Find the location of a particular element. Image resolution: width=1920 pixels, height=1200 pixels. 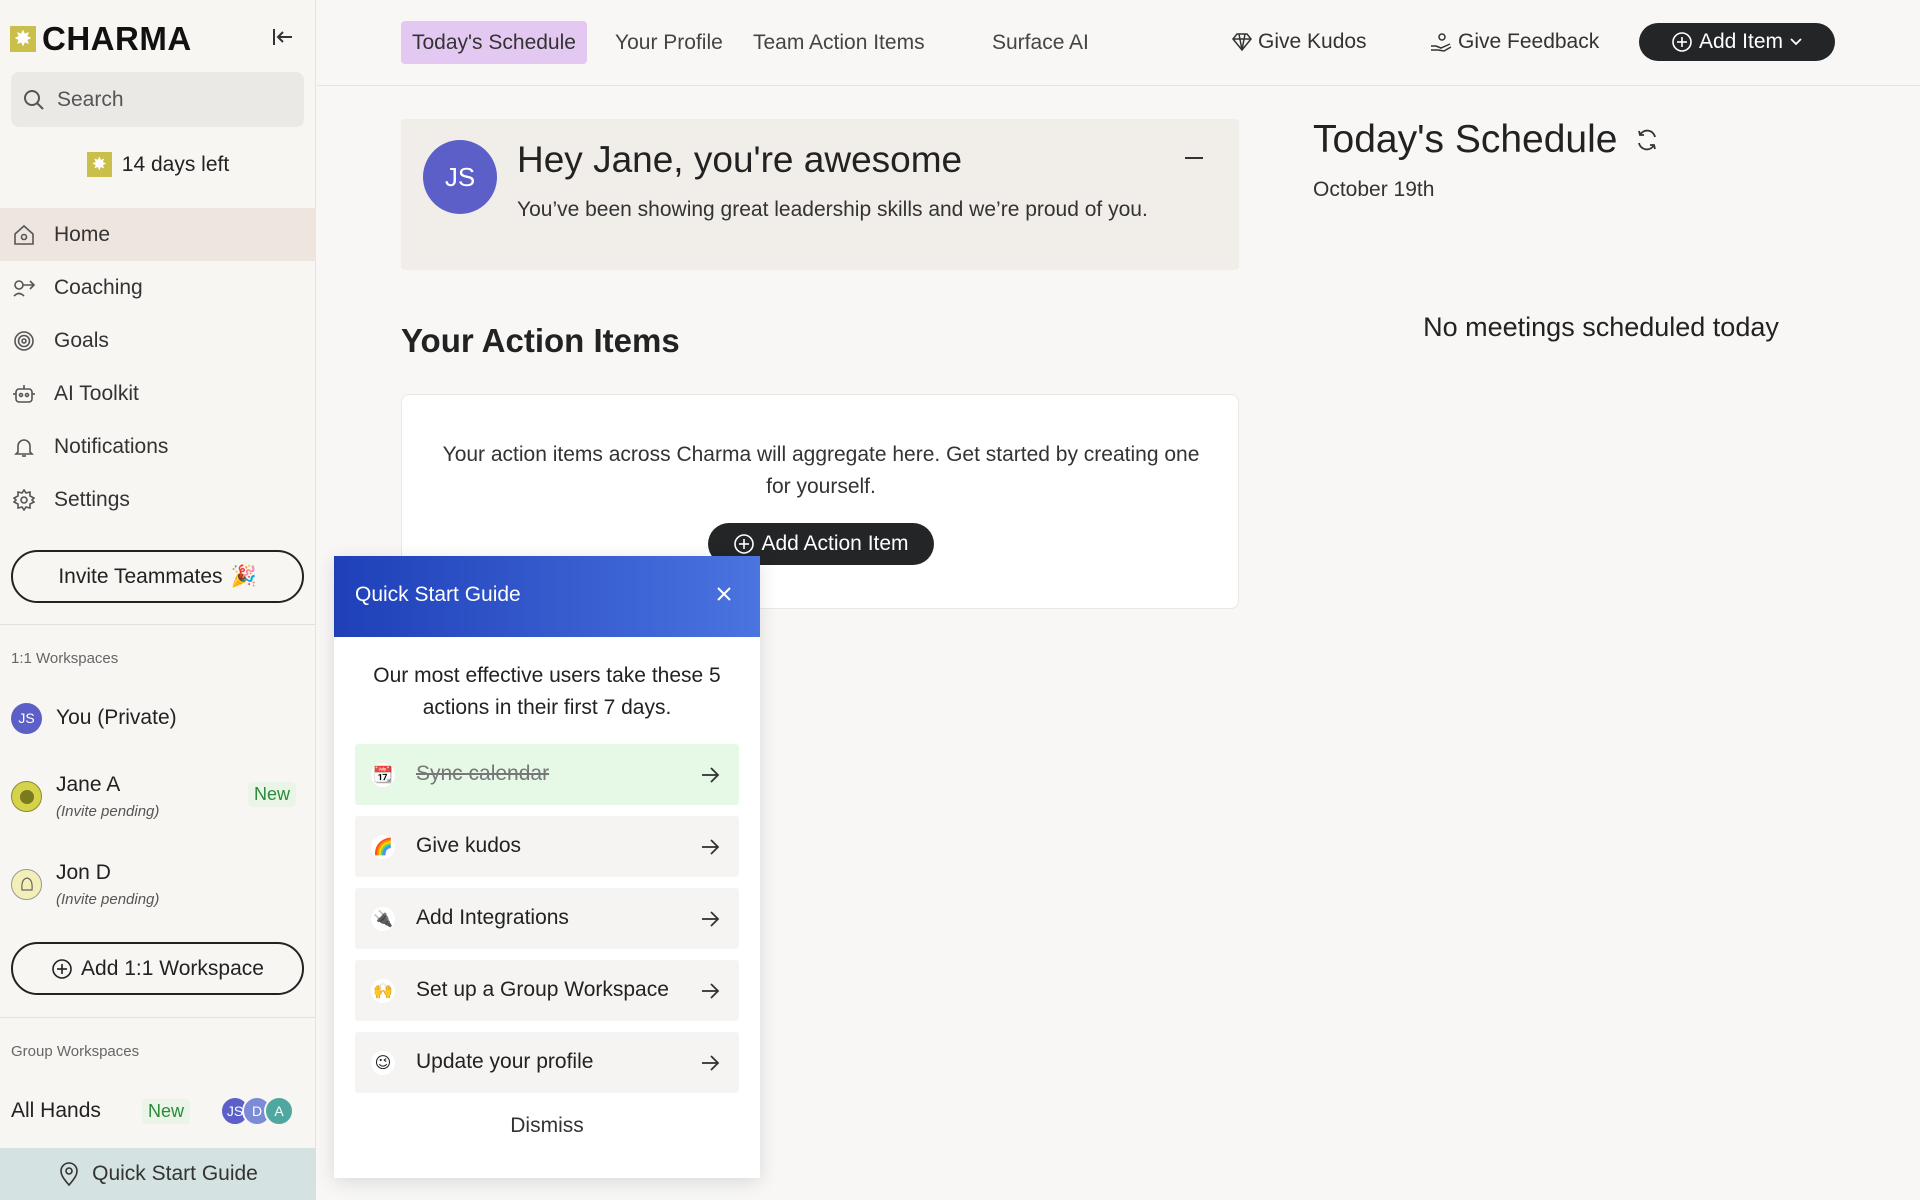

rainbow-icon: 🌈 is located at coordinates (383, 847).